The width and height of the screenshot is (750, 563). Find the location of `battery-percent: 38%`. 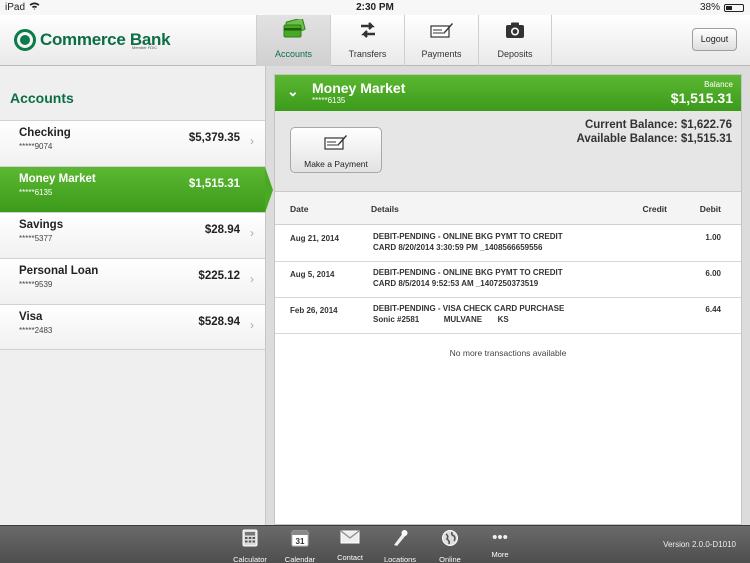

battery-percent: 38% is located at coordinates (709, 7).